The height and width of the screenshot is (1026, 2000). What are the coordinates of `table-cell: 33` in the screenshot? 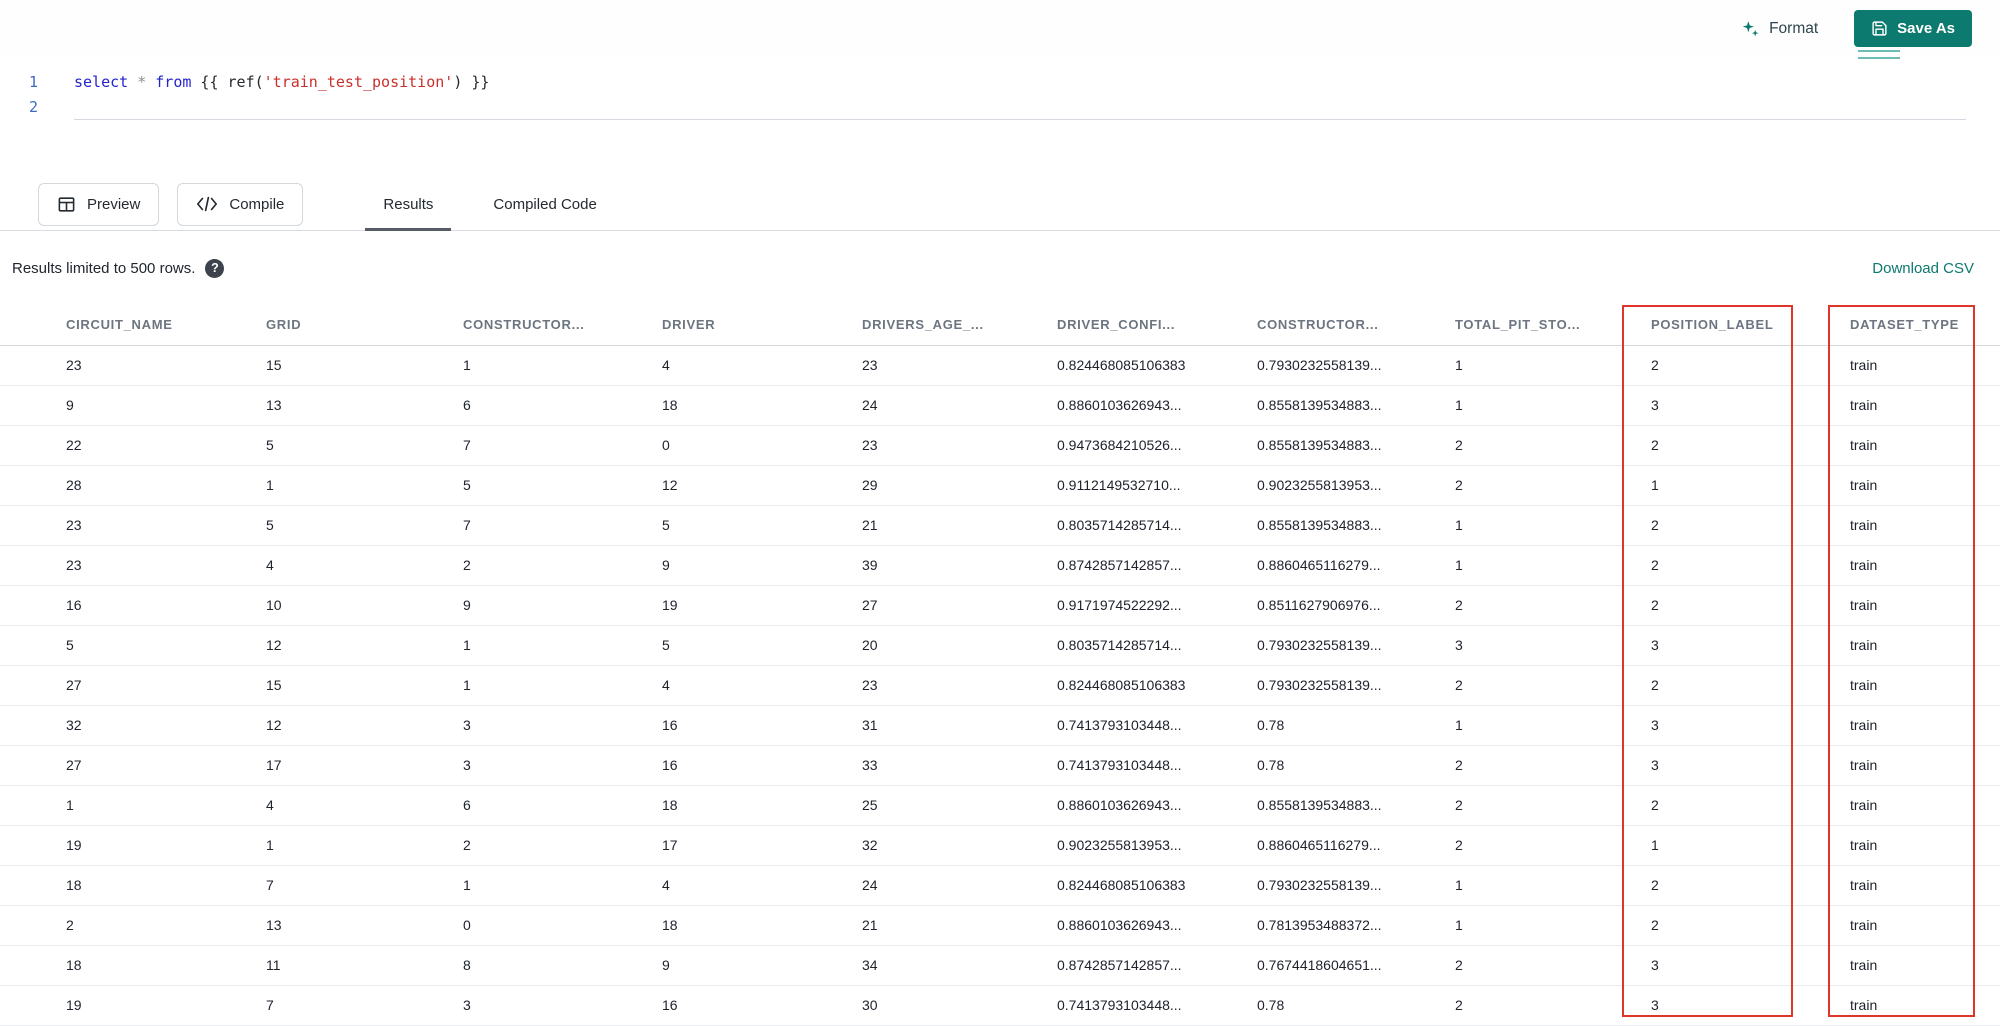 It's located at (958, 765).